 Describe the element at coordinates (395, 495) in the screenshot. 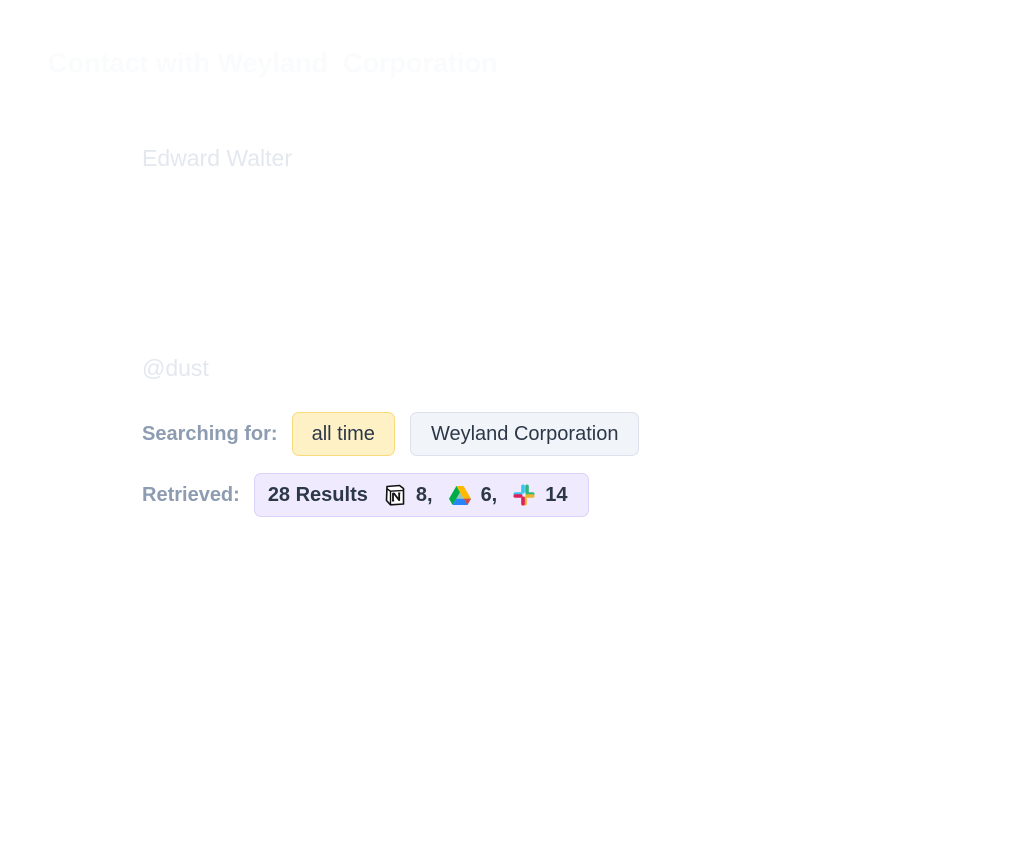

I see `notion-icon` at that location.